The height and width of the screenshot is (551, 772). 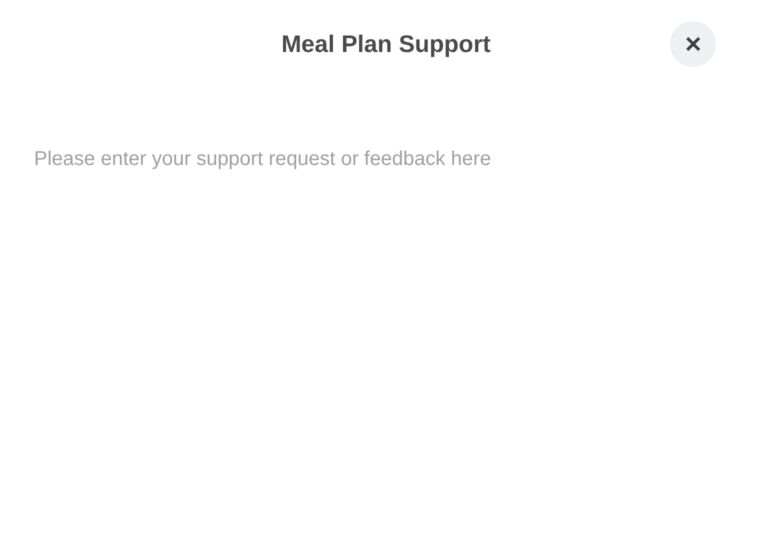 I want to click on close-button: ✕, so click(x=693, y=44).